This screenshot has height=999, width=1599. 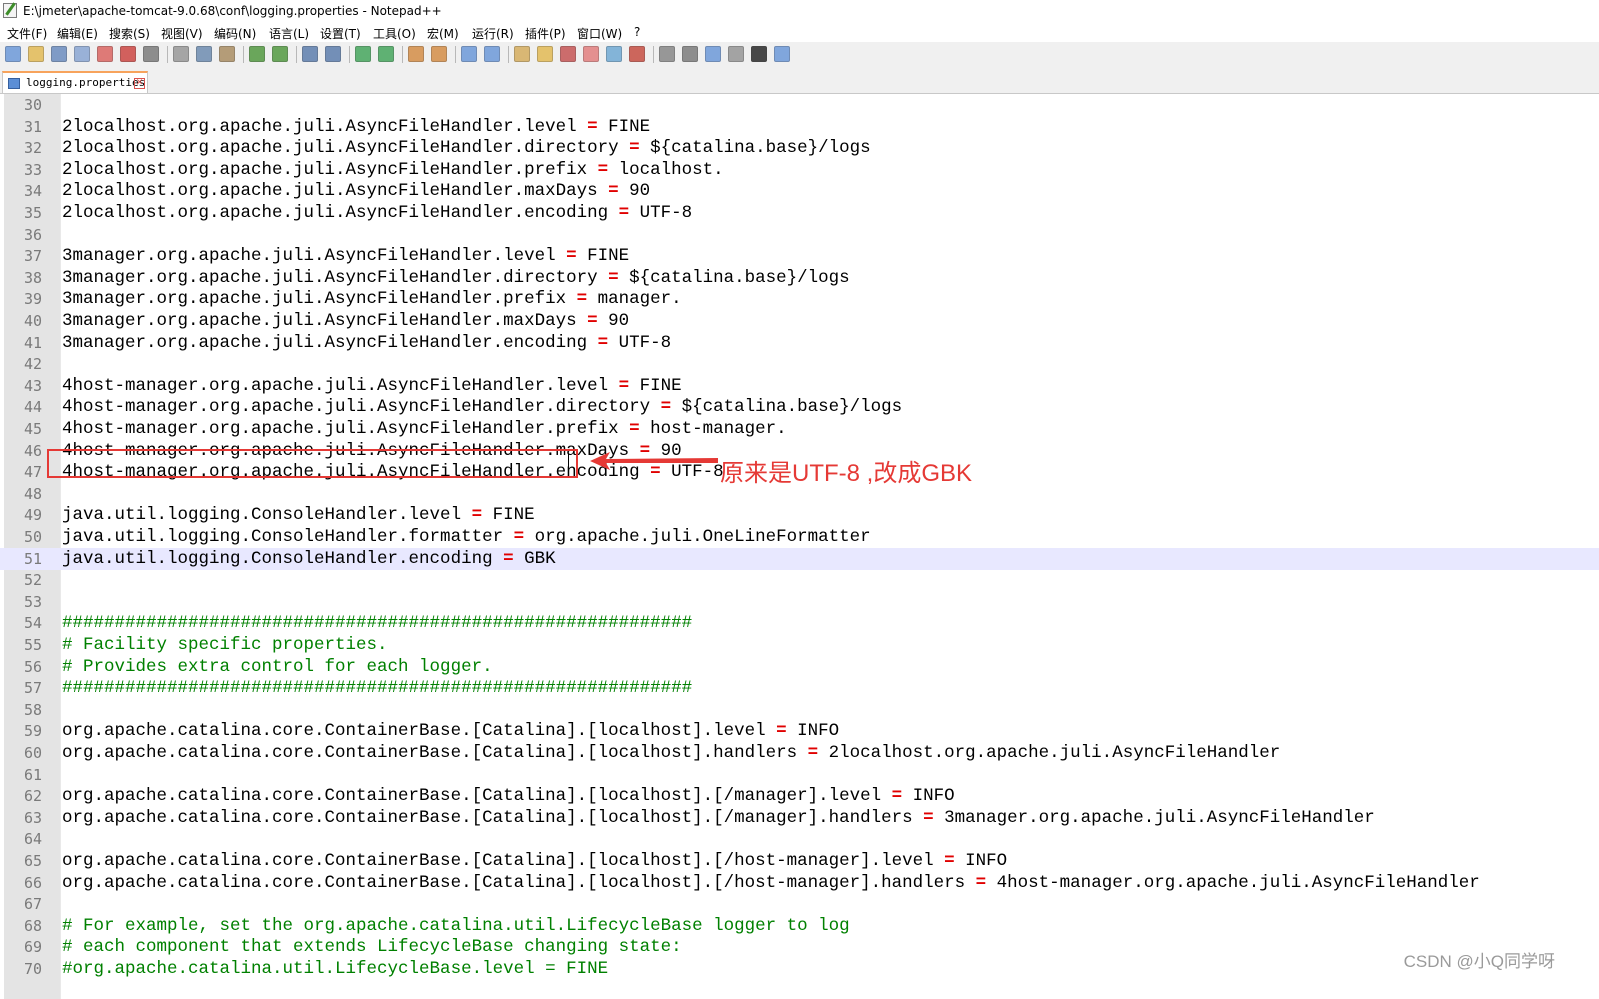 I want to click on show-all-chars-icon, so click(x=492, y=54).